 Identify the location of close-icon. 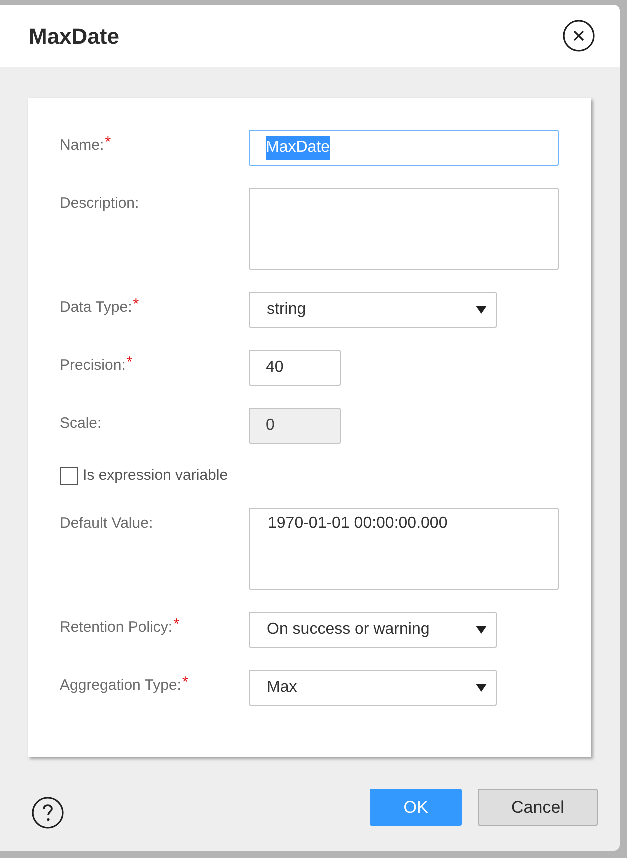
(579, 36).